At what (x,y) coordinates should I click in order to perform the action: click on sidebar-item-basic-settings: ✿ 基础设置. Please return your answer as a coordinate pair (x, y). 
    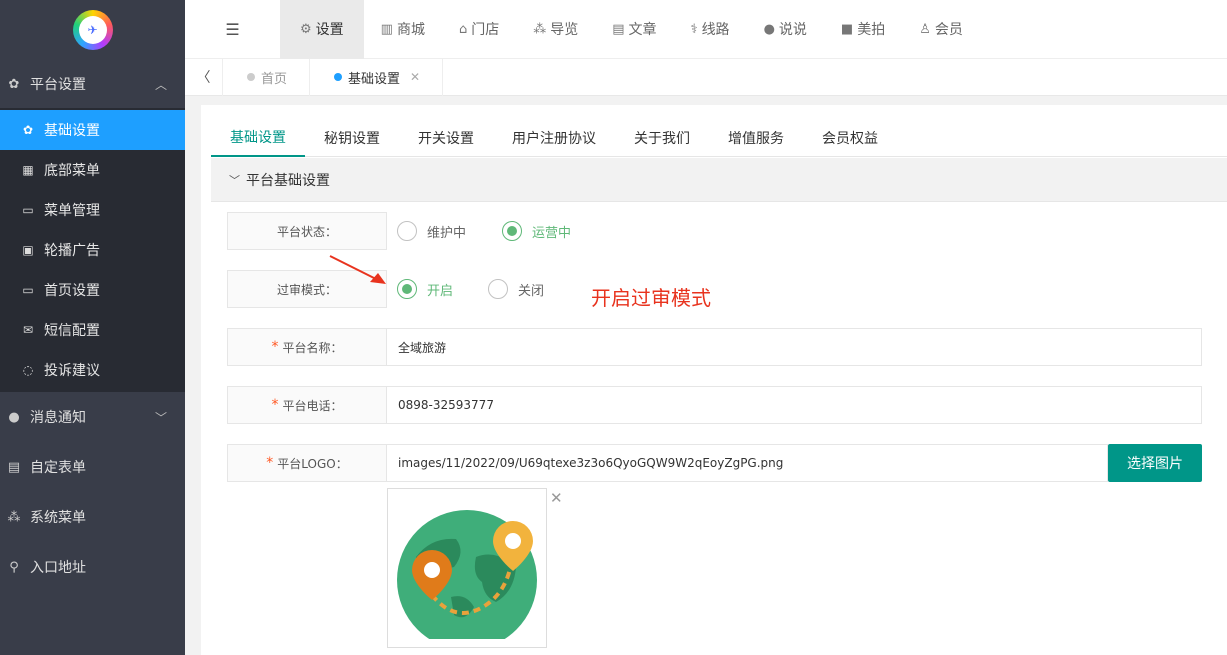
    Looking at the image, I should click on (92, 130).